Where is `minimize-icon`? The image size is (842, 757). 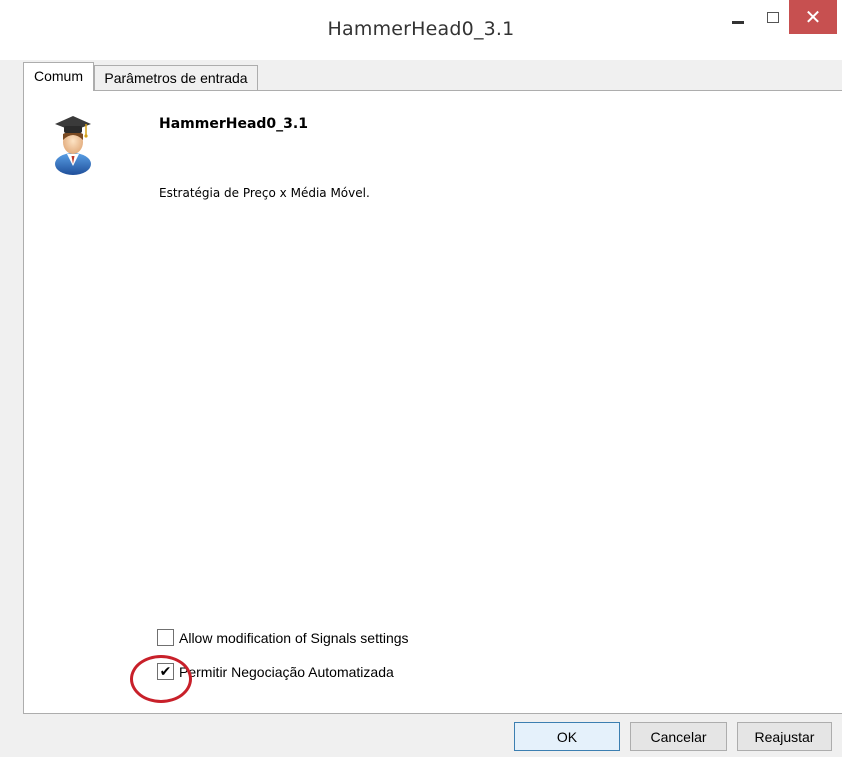
minimize-icon is located at coordinates (738, 22).